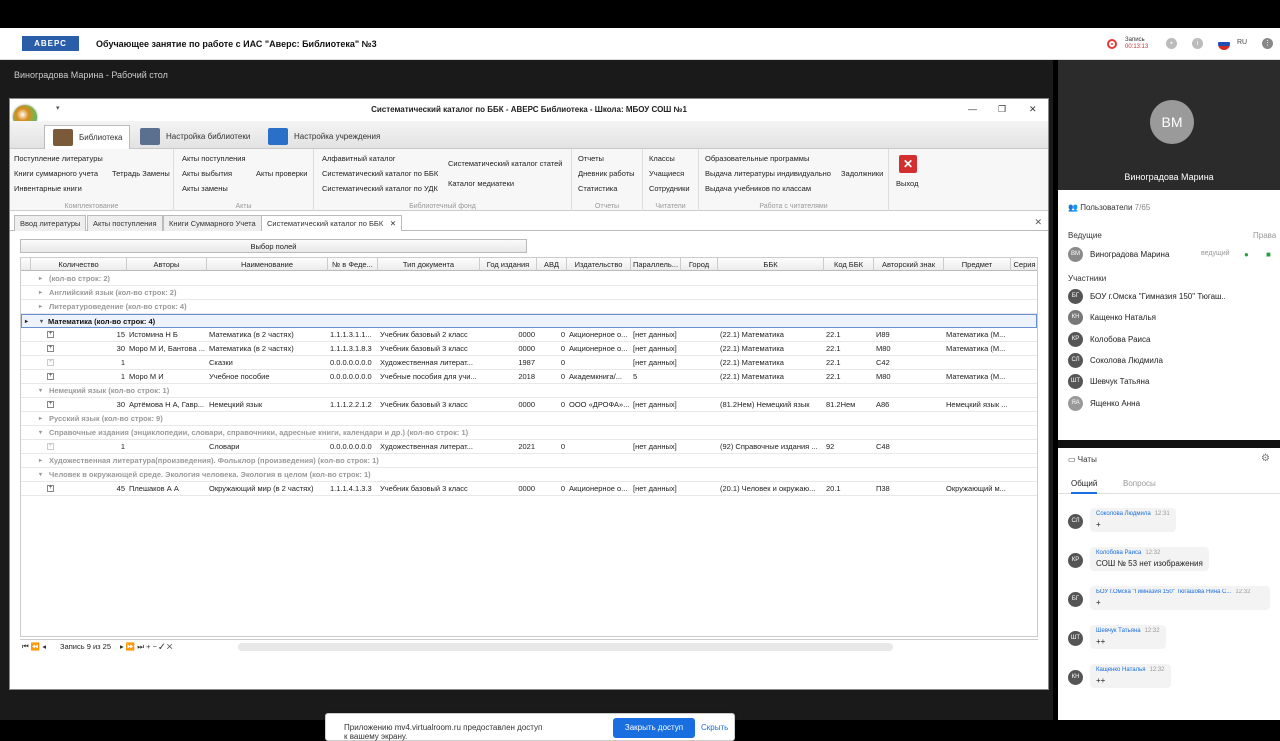  I want to click on hide-link: Скрыть, so click(714, 727).